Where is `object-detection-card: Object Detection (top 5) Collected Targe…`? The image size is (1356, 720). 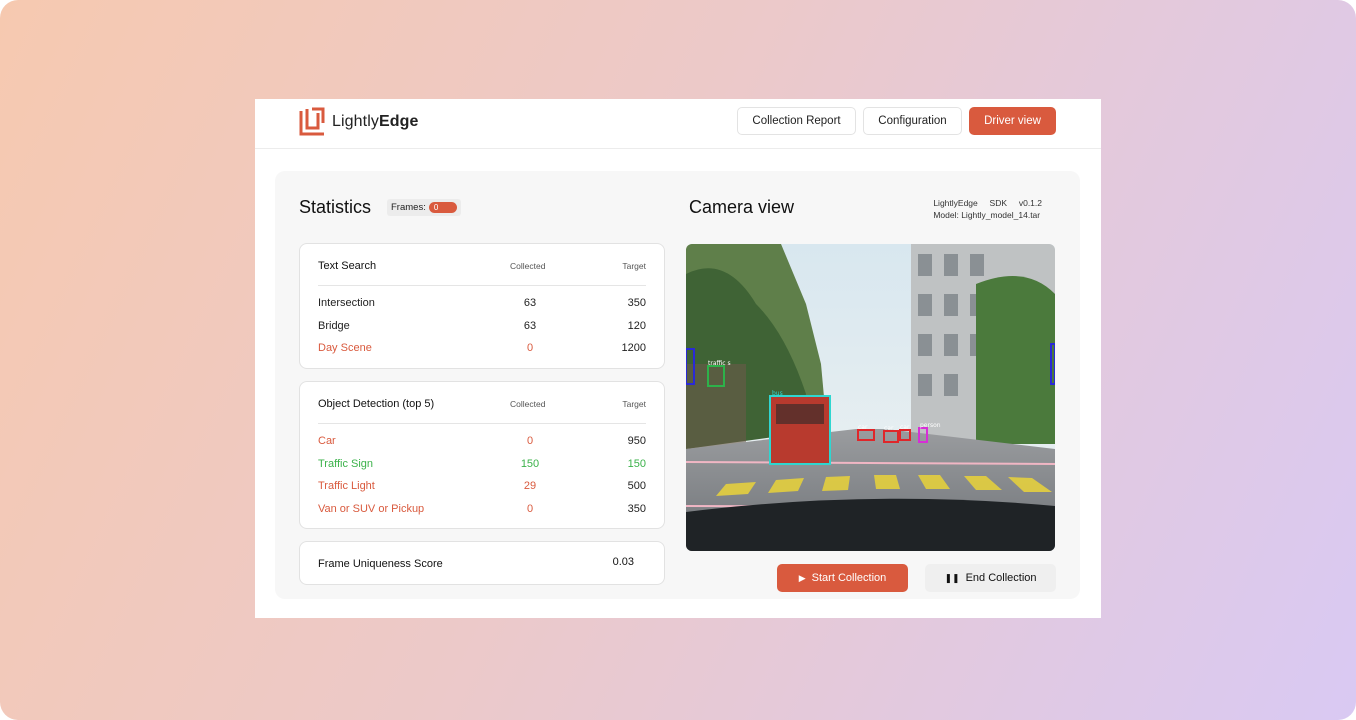 object-detection-card: Object Detection (top 5) Collected Targe… is located at coordinates (482, 455).